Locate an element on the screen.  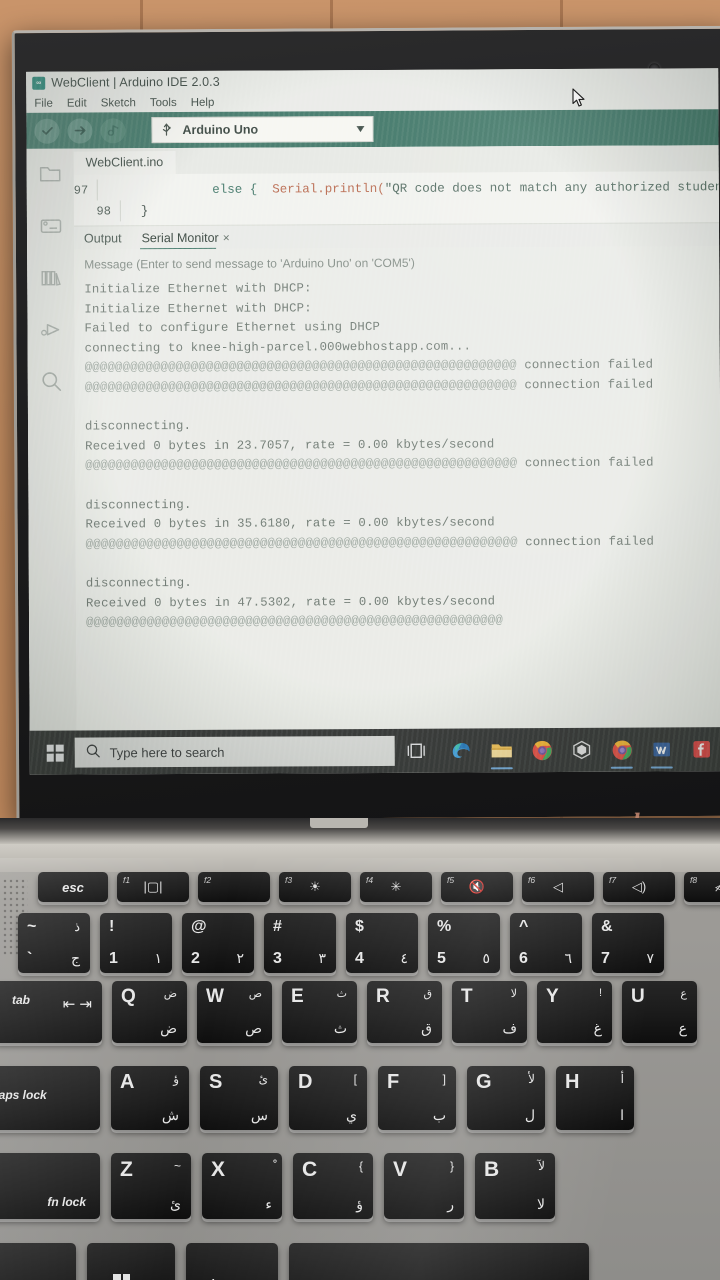
menu-item-file: File is located at coordinates (43, 103).